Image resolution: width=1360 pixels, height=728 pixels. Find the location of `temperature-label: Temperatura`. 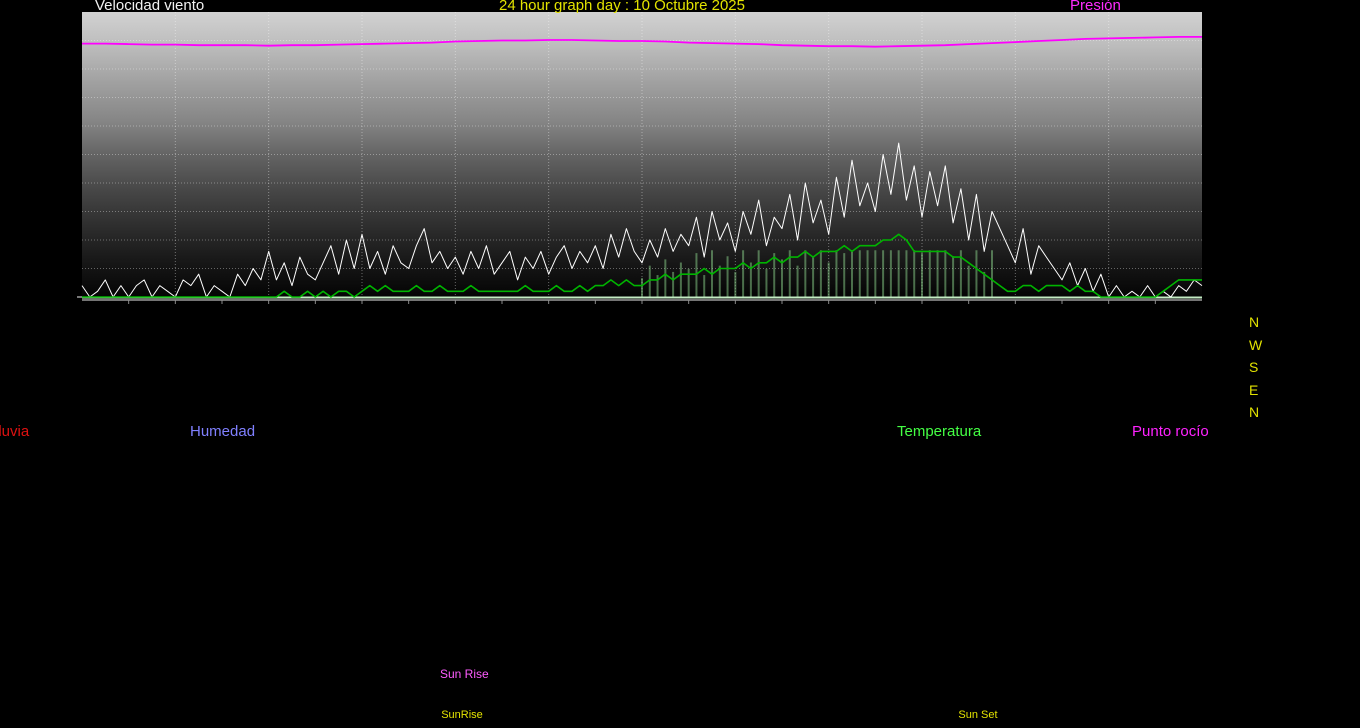

temperature-label: Temperatura is located at coordinates (939, 431).